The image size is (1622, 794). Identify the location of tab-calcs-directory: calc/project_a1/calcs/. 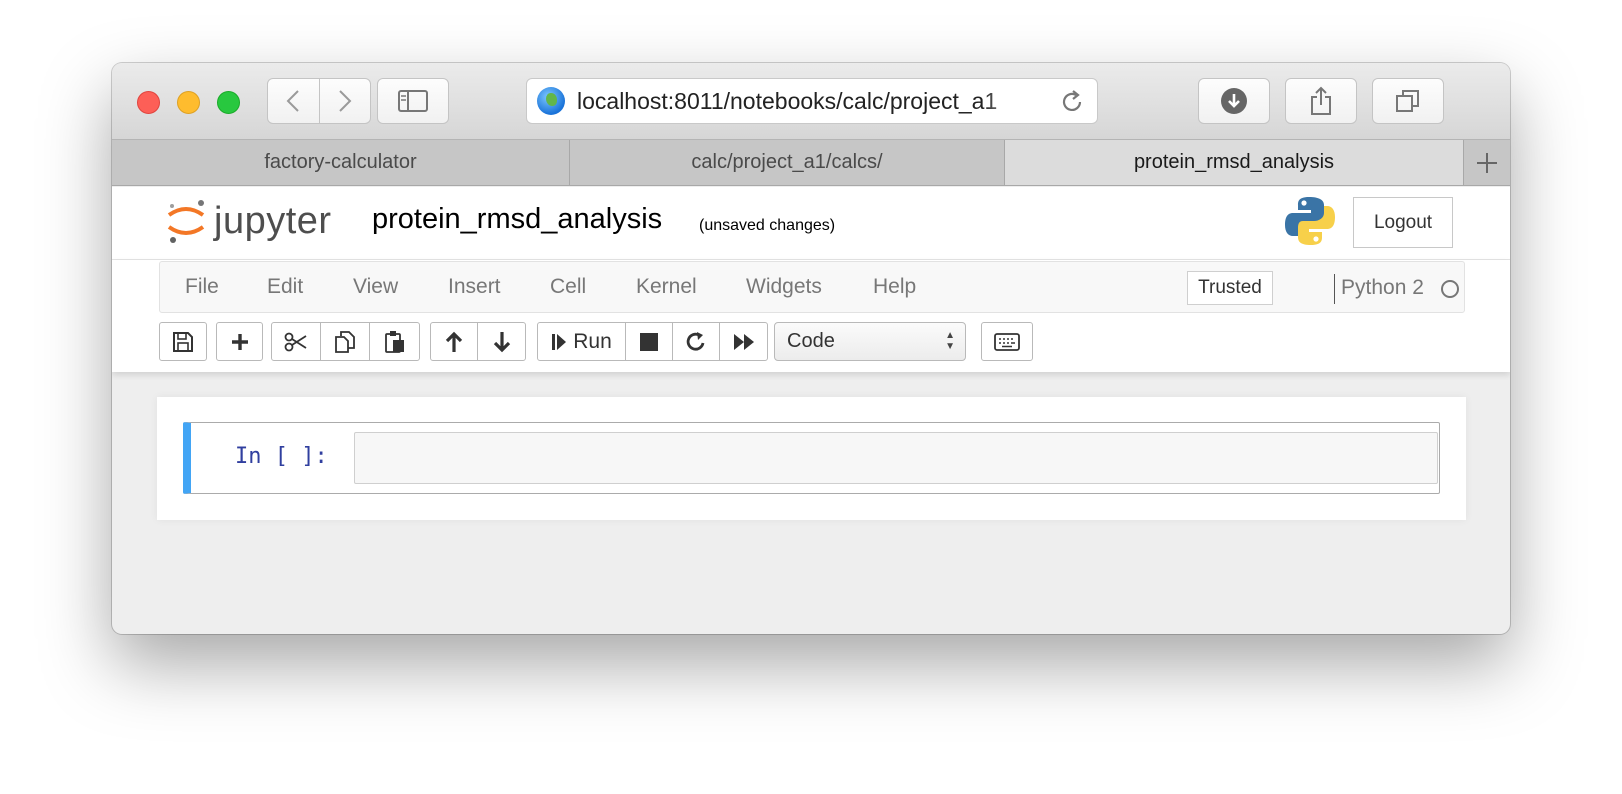
(787, 162).